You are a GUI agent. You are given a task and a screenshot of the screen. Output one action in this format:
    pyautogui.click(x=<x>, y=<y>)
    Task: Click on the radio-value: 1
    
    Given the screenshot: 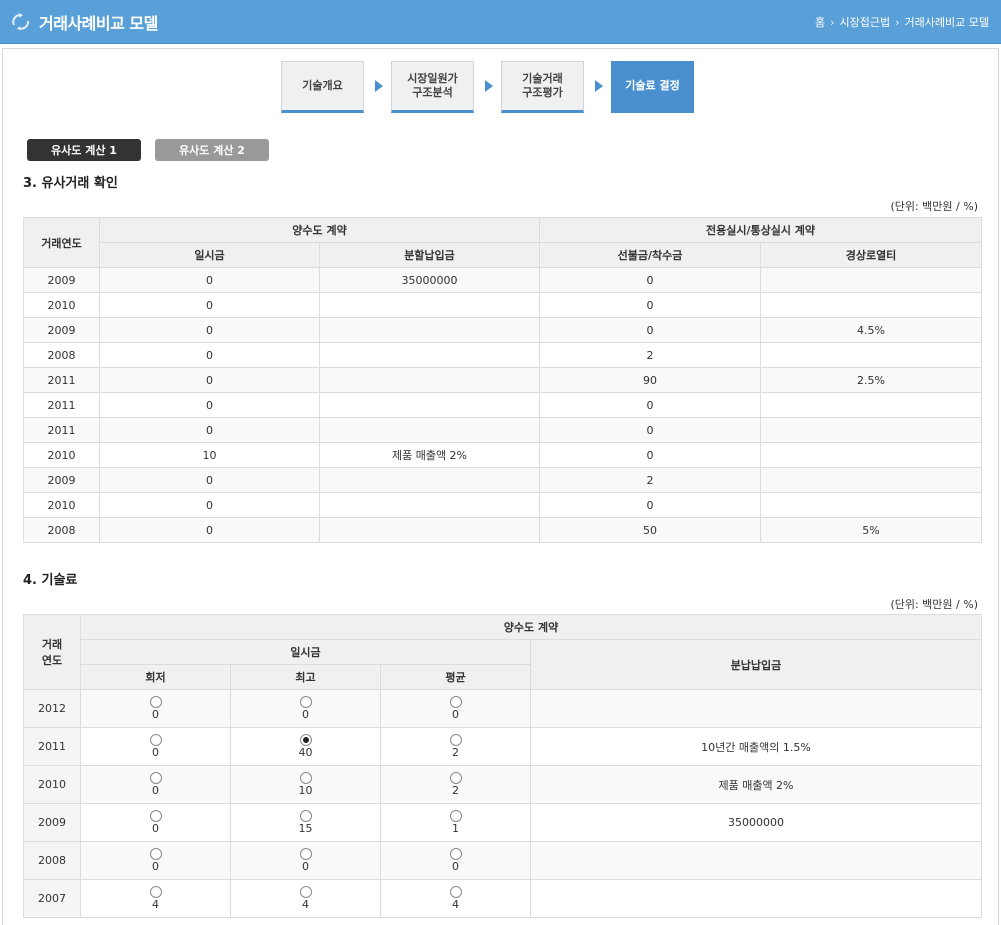 What is the action you would take?
    pyautogui.click(x=455, y=828)
    